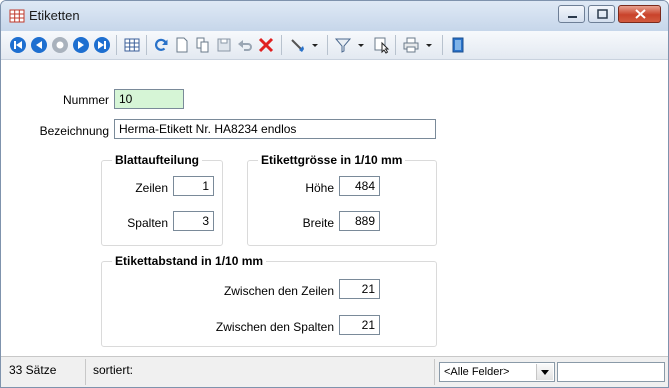 The image size is (669, 388). Describe the element at coordinates (278, 291) in the screenshot. I see `zwischen-zeilen-label: Zwischen den Zeilen` at that location.